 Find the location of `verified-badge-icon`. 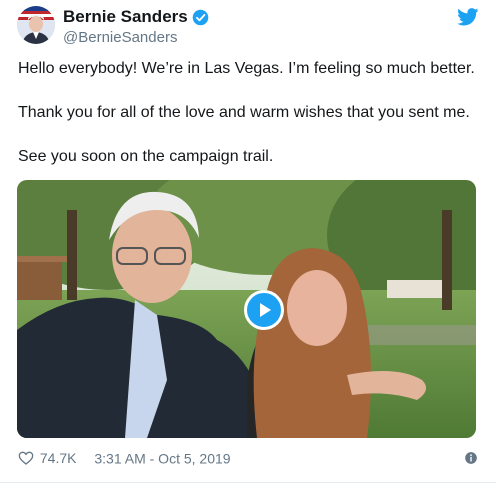

verified-badge-icon is located at coordinates (200, 17).